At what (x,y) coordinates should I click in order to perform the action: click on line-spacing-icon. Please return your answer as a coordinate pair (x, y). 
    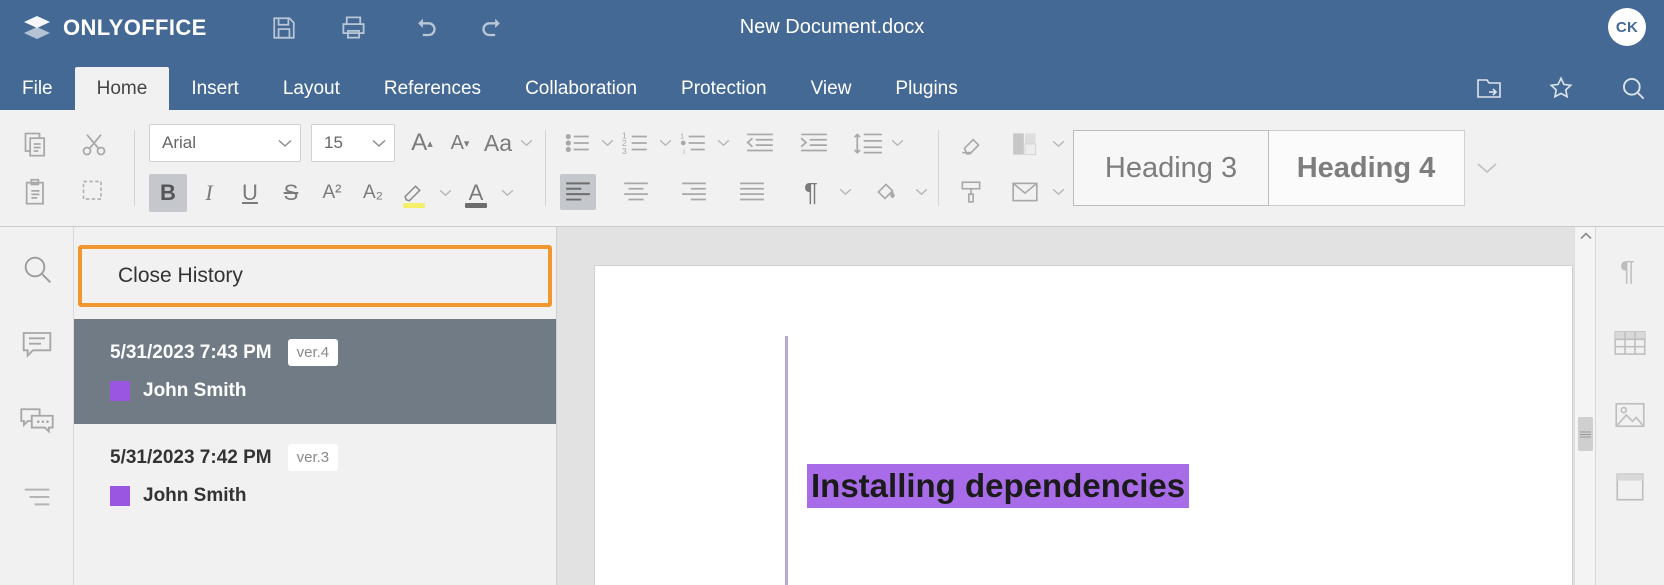
    Looking at the image, I should click on (868, 143).